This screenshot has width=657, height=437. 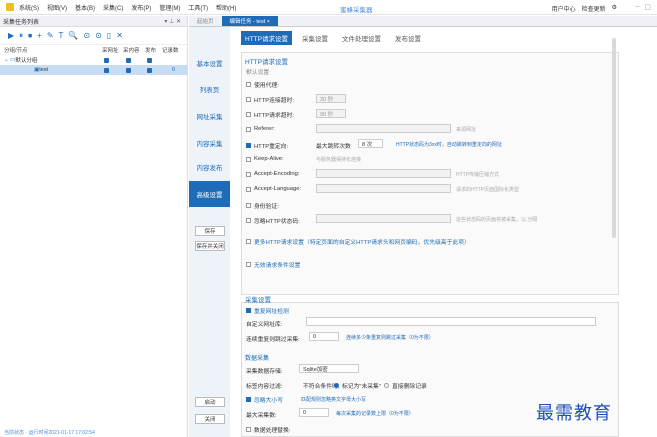 What do you see at coordinates (314, 412) in the screenshot?
I see `max-count-input: 0` at bounding box center [314, 412].